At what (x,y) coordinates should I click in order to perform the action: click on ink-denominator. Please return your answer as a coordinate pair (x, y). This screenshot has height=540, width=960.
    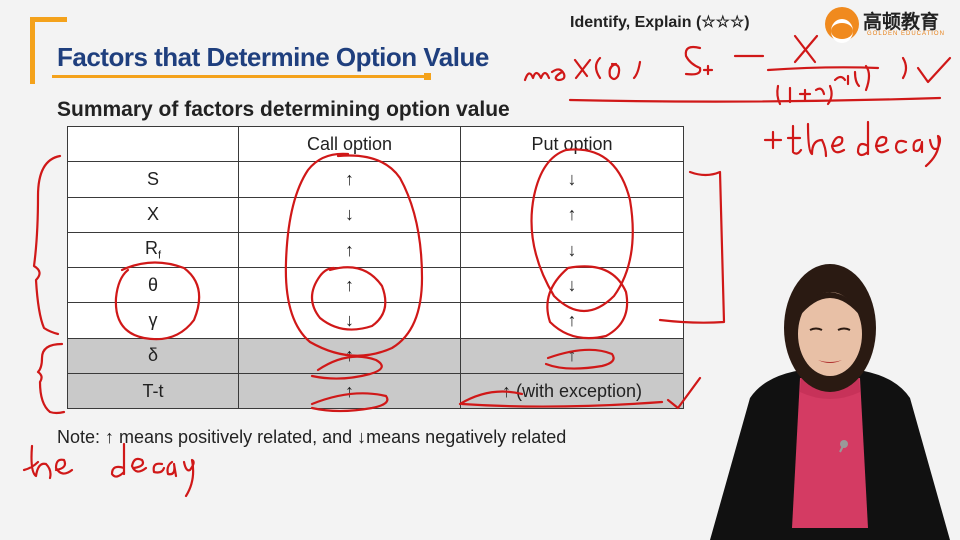
    Looking at the image, I should click on (823, 85).